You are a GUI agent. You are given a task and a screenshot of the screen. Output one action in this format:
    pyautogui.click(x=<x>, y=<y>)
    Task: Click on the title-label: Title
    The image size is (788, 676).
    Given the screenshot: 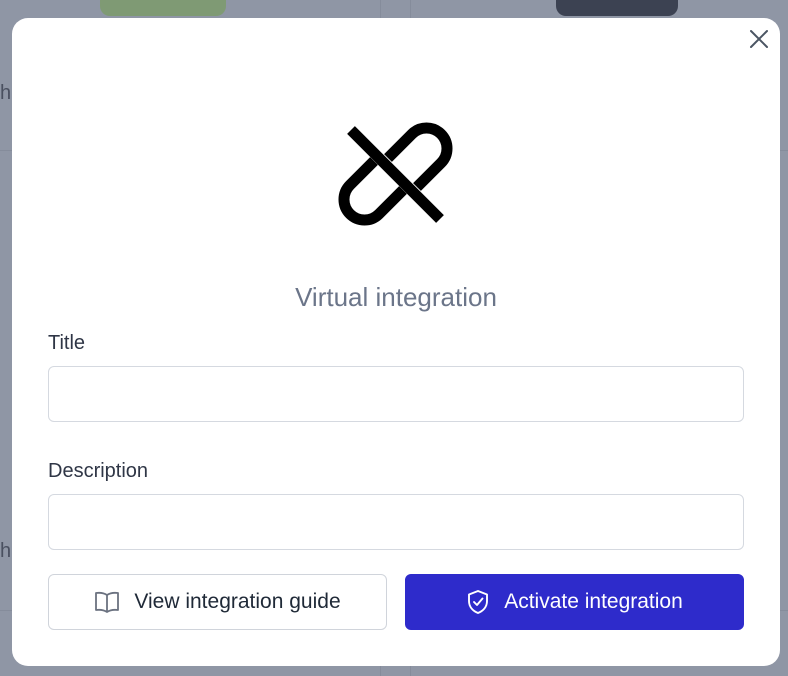 What is the action you would take?
    pyautogui.click(x=67, y=343)
    